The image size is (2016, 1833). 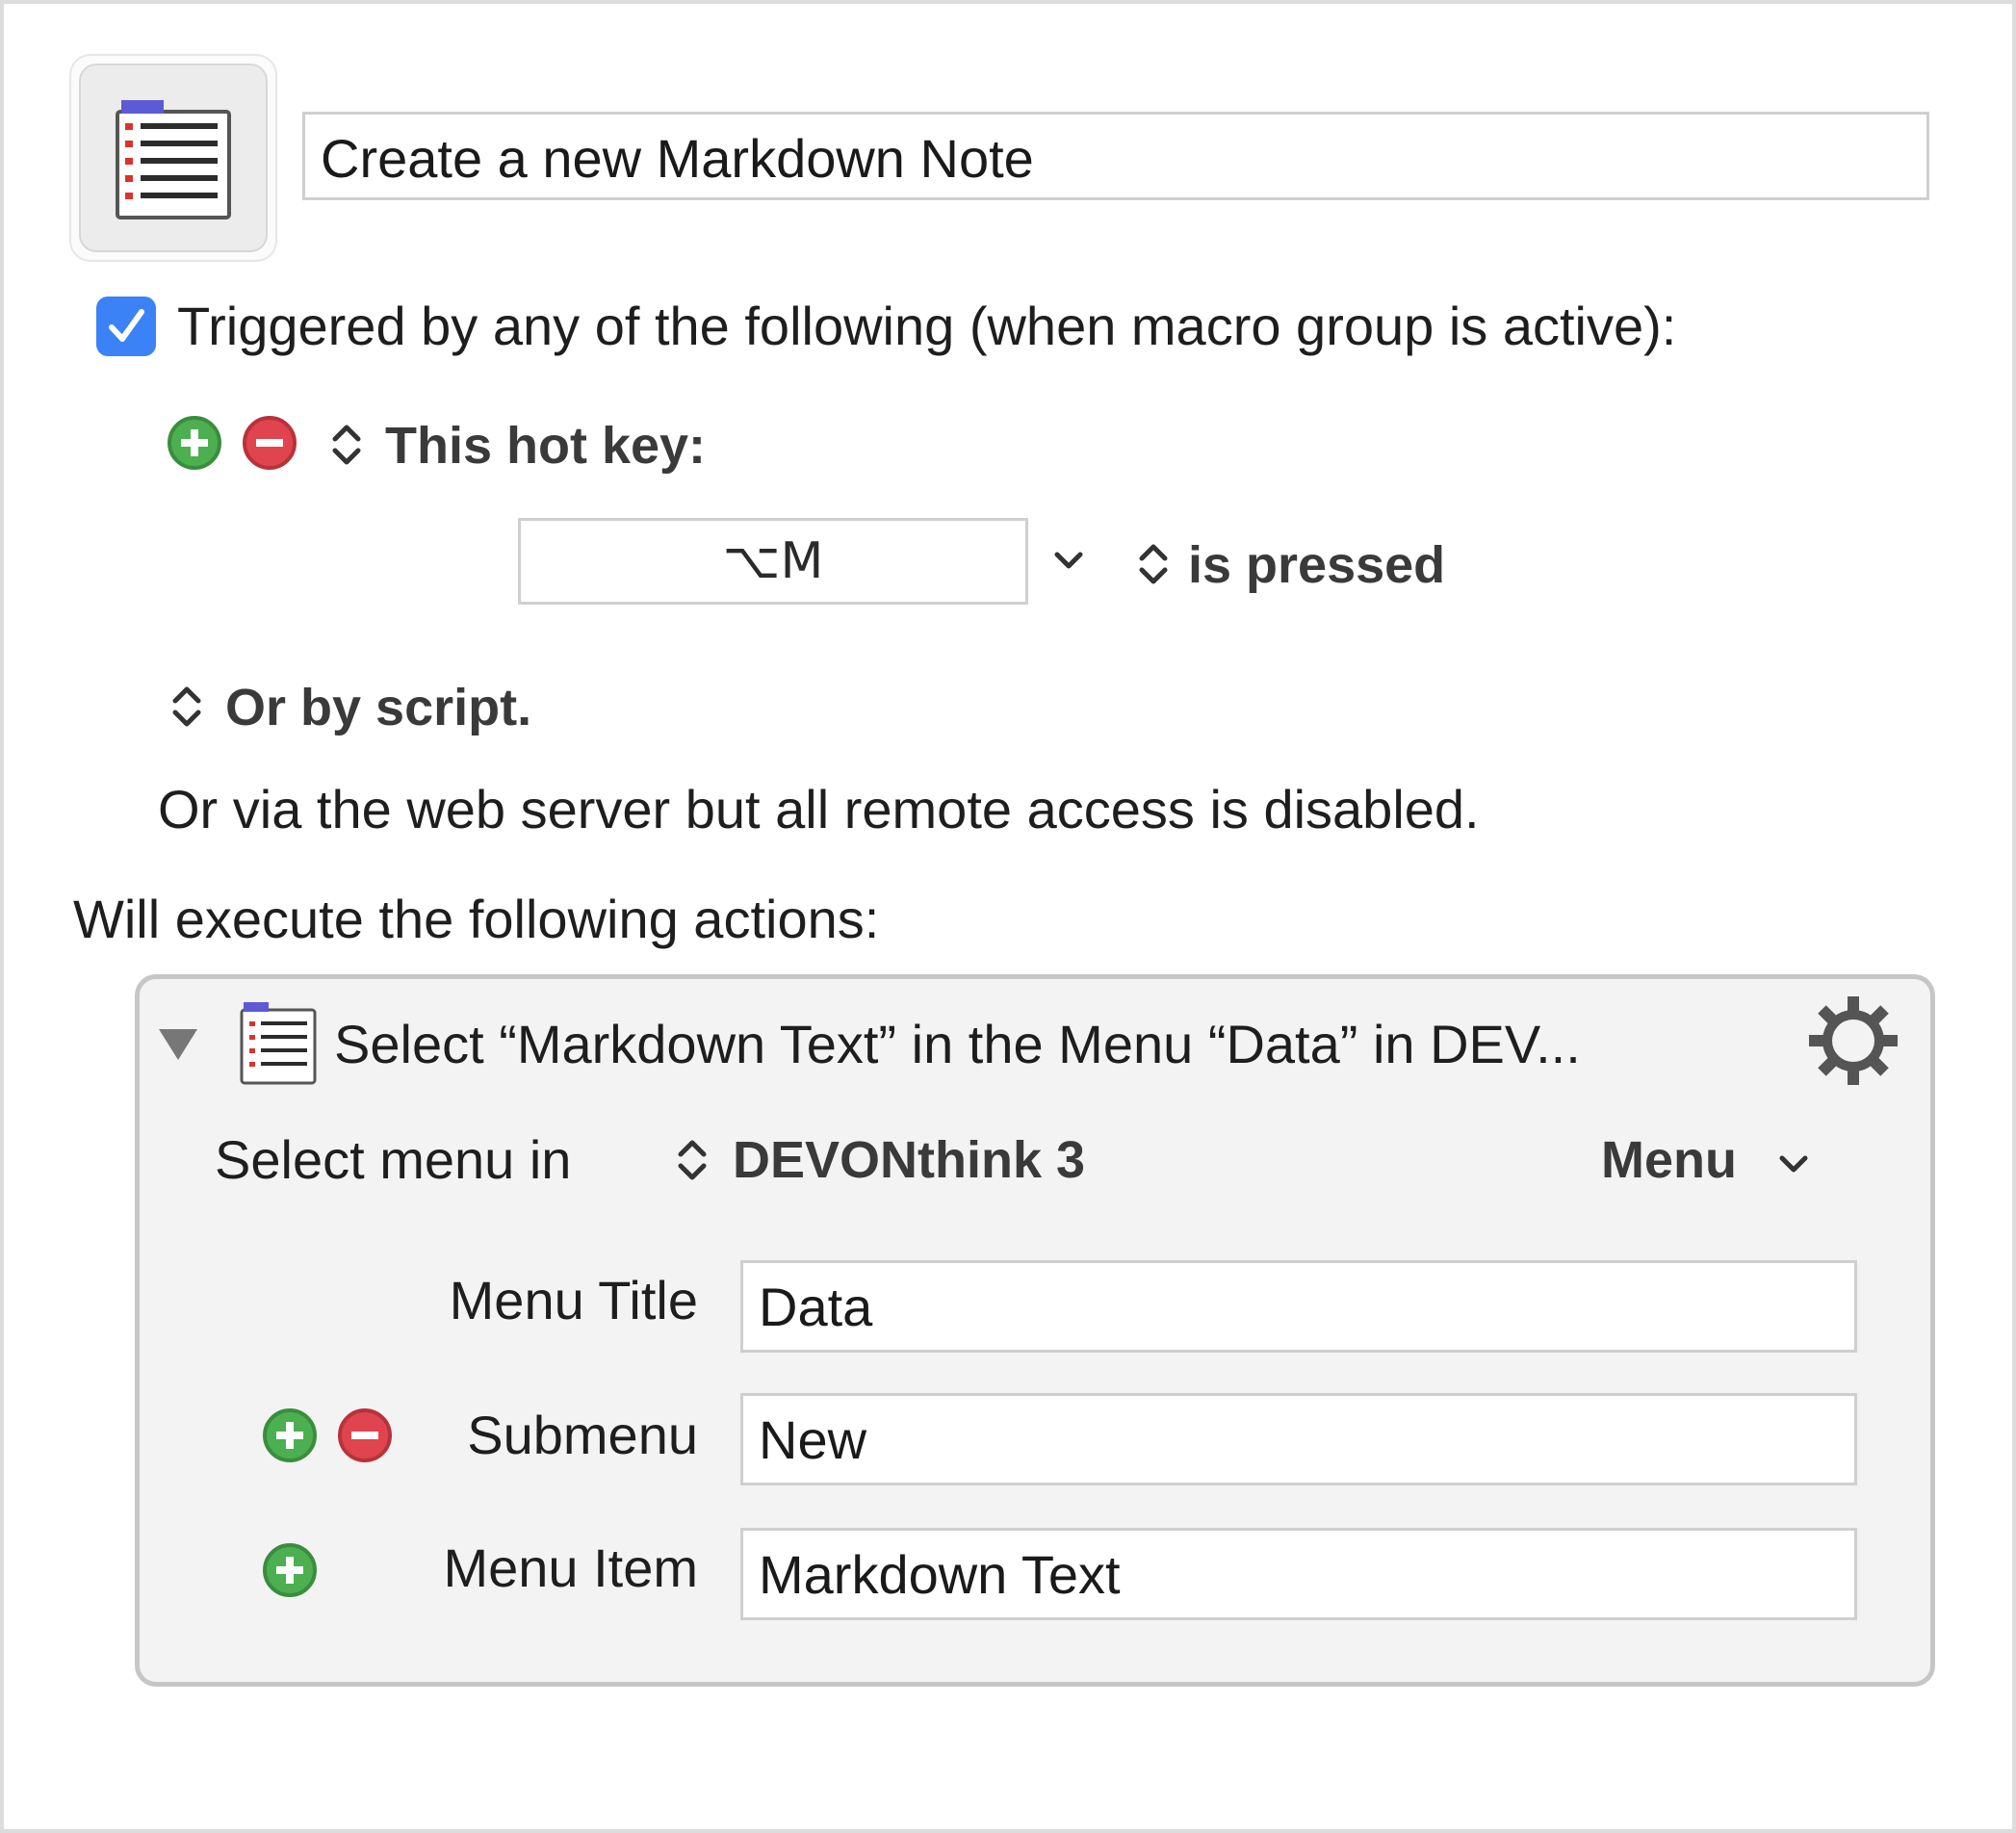 I want to click on macro-name-field: Create a new Markdown Note, so click(x=1116, y=156).